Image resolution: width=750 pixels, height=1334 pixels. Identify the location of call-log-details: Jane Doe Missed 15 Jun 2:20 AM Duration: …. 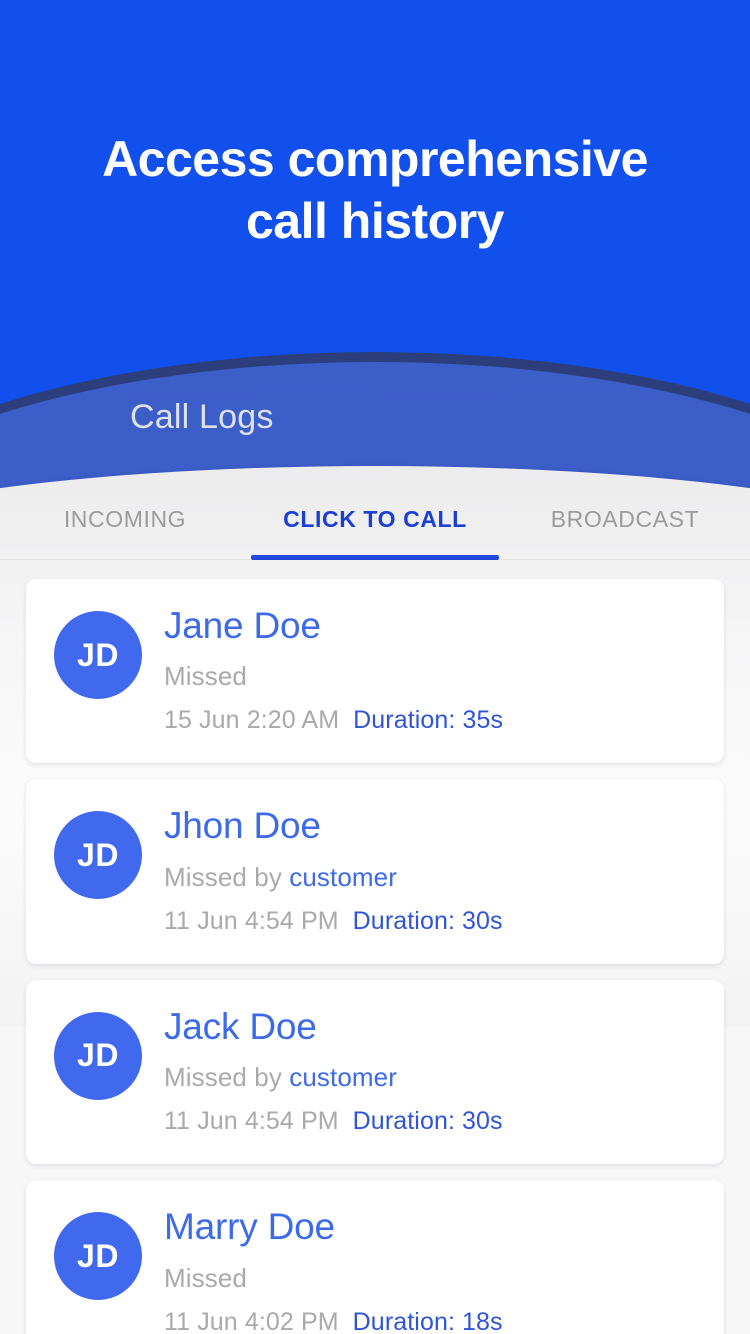
(419, 670).